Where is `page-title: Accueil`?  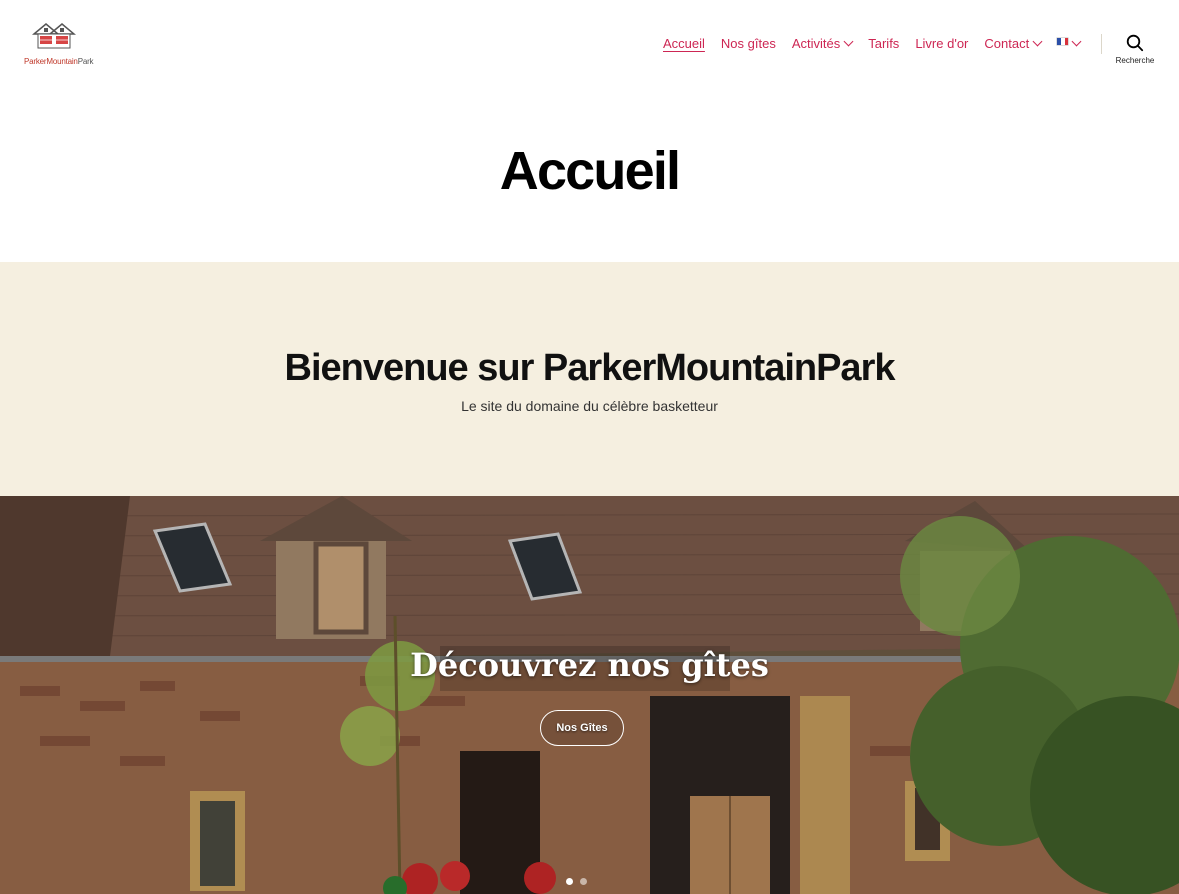 page-title: Accueil is located at coordinates (590, 171).